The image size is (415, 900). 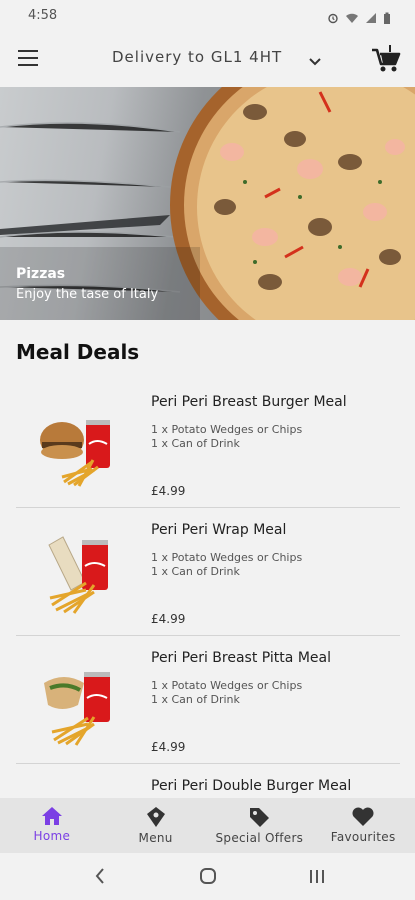 I want to click on hero-title: Pizzas, so click(x=41, y=274).